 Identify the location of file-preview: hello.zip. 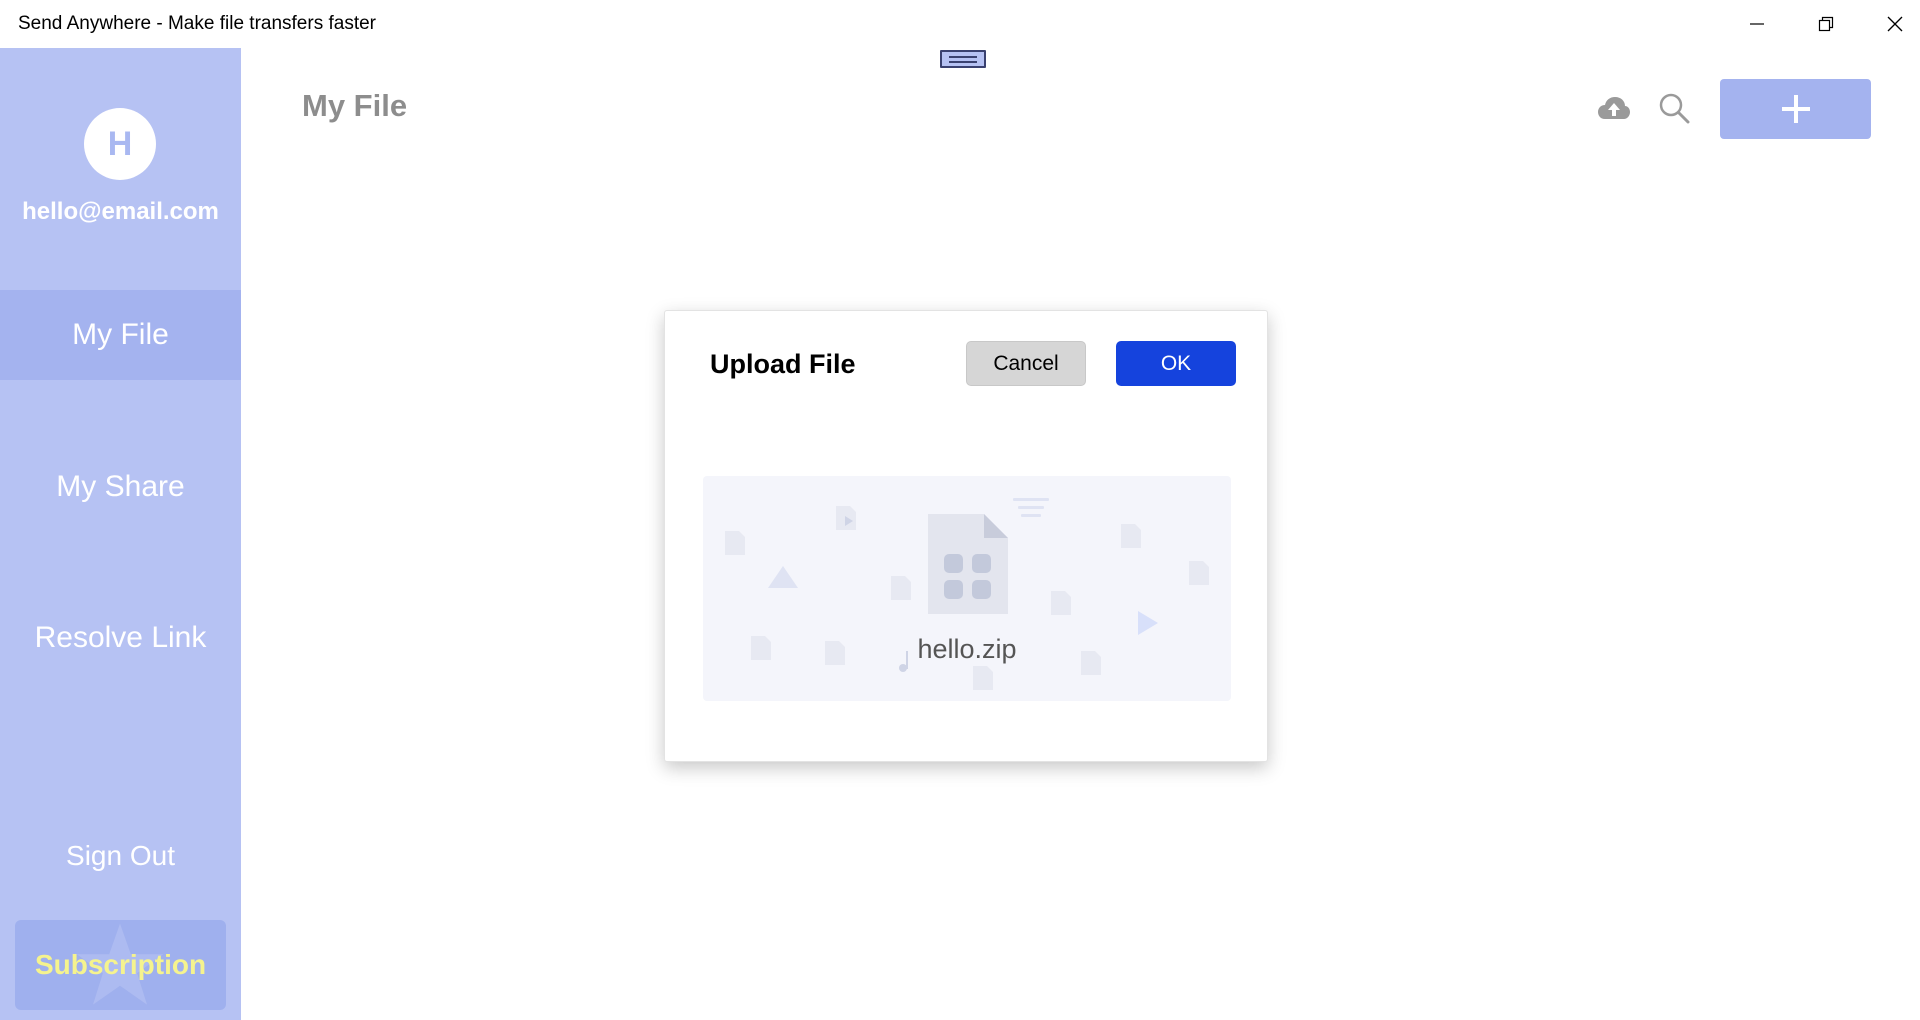
(967, 588).